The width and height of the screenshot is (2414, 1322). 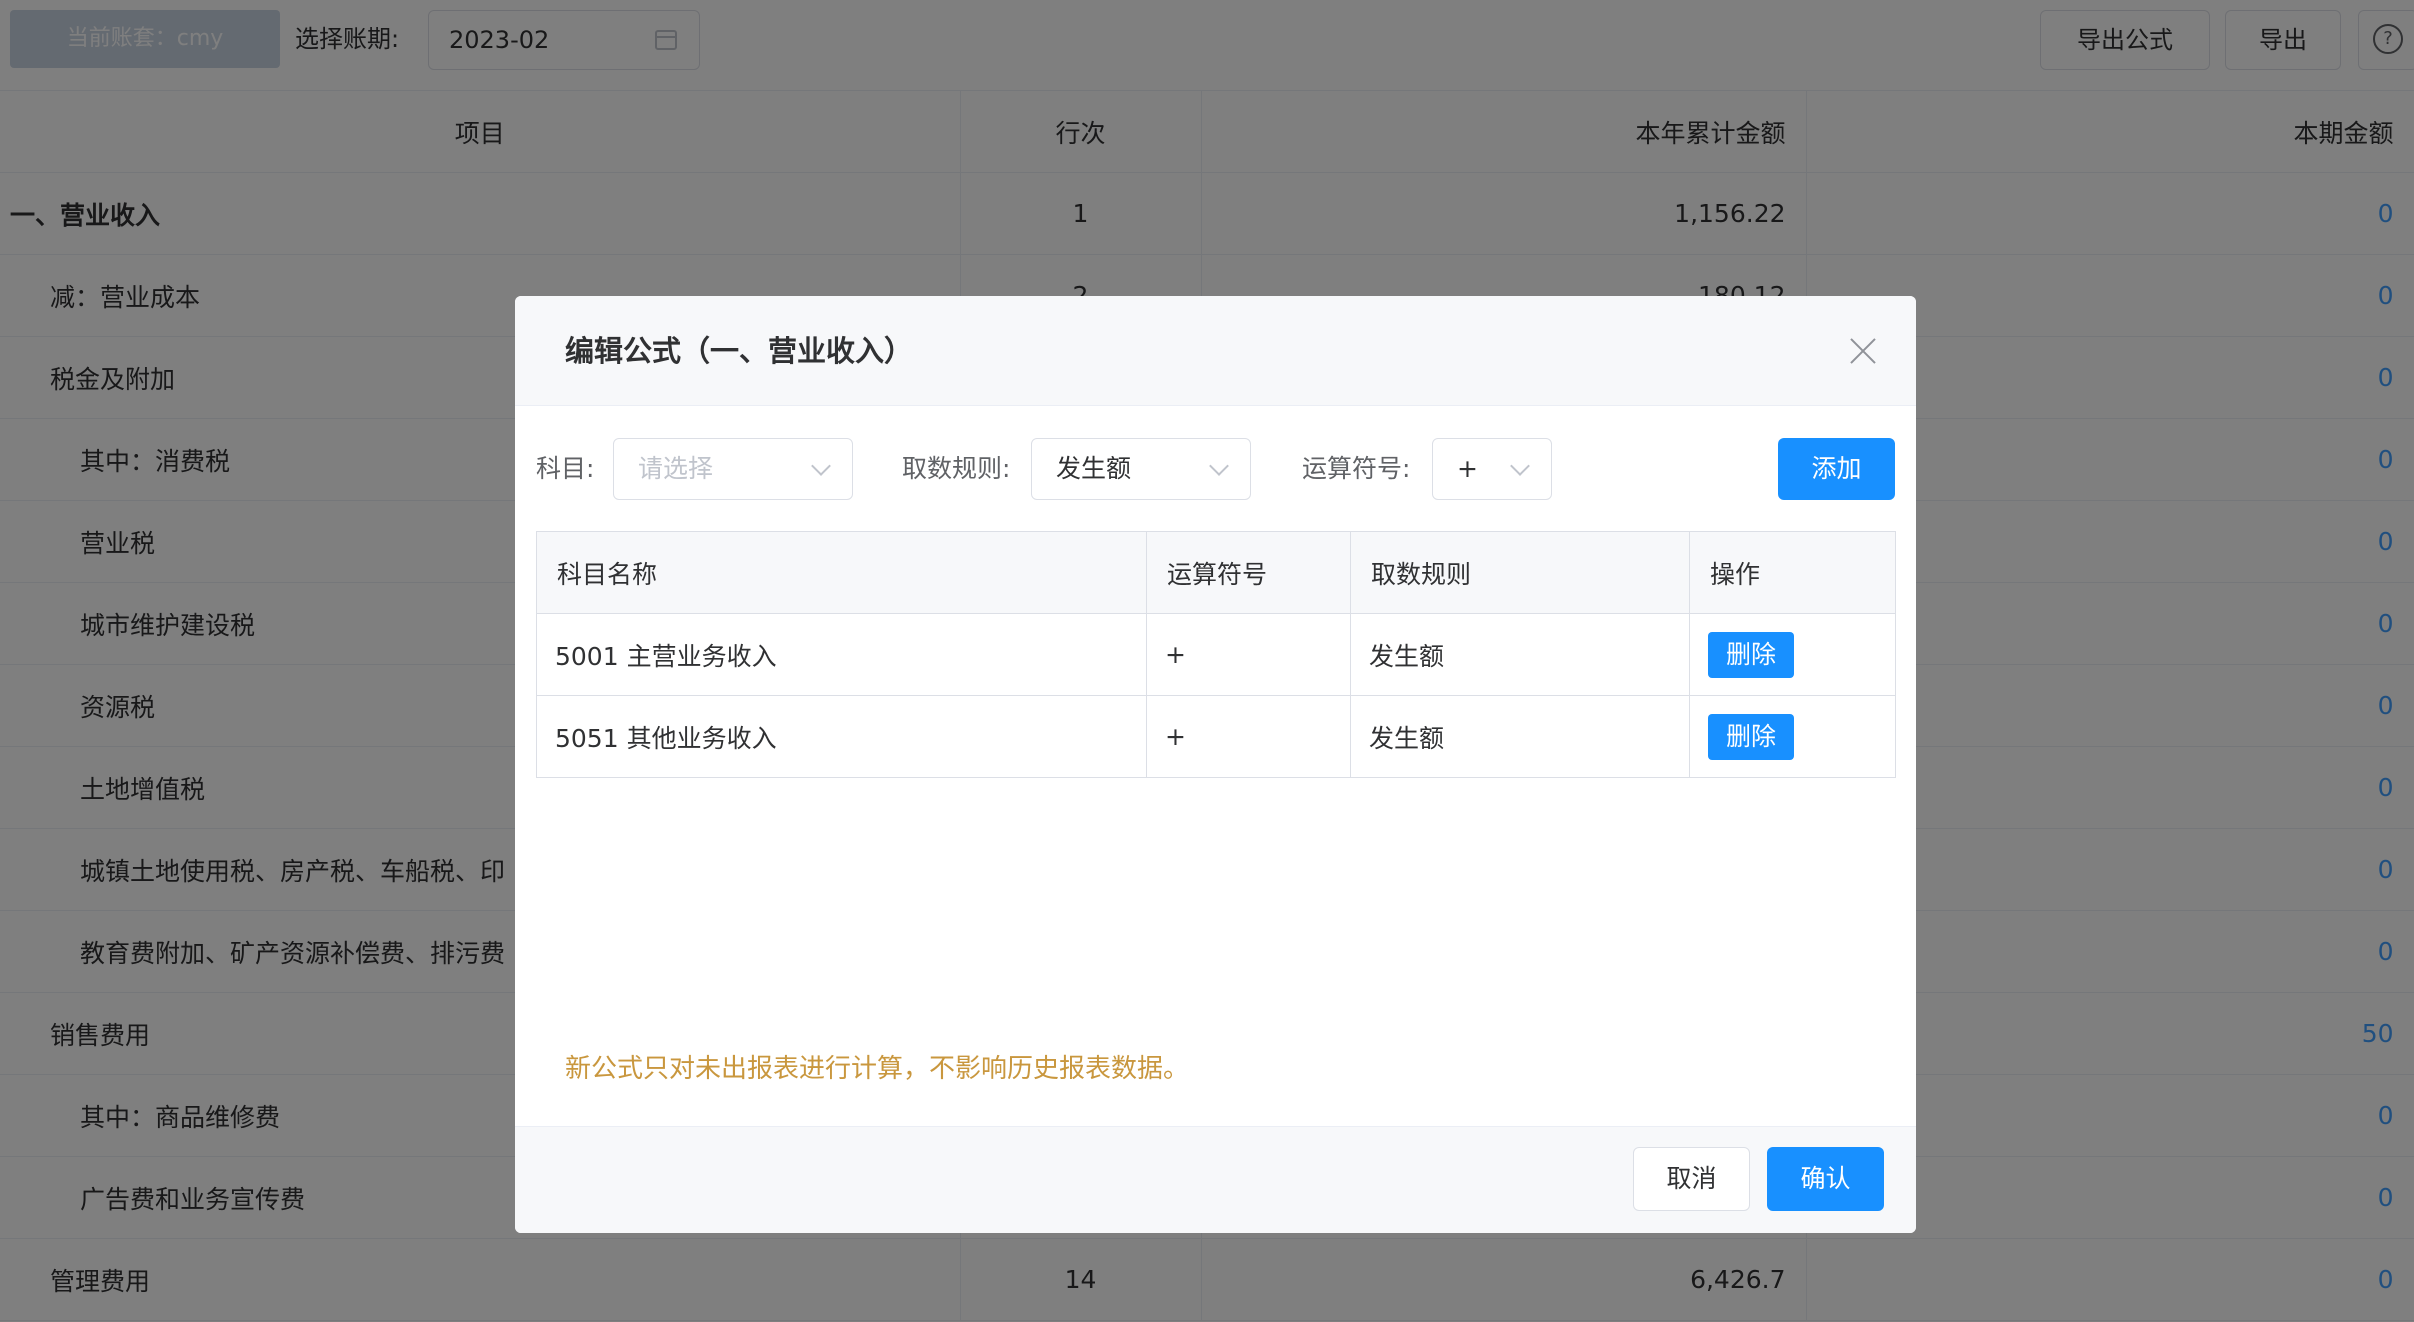 I want to click on operator-value: +, so click(x=1467, y=468).